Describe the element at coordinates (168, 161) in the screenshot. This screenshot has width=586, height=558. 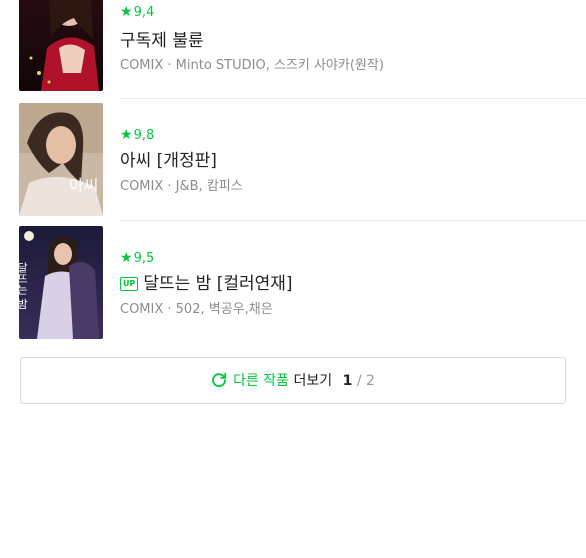
I see `work-title: 아씨 [개정판]` at that location.